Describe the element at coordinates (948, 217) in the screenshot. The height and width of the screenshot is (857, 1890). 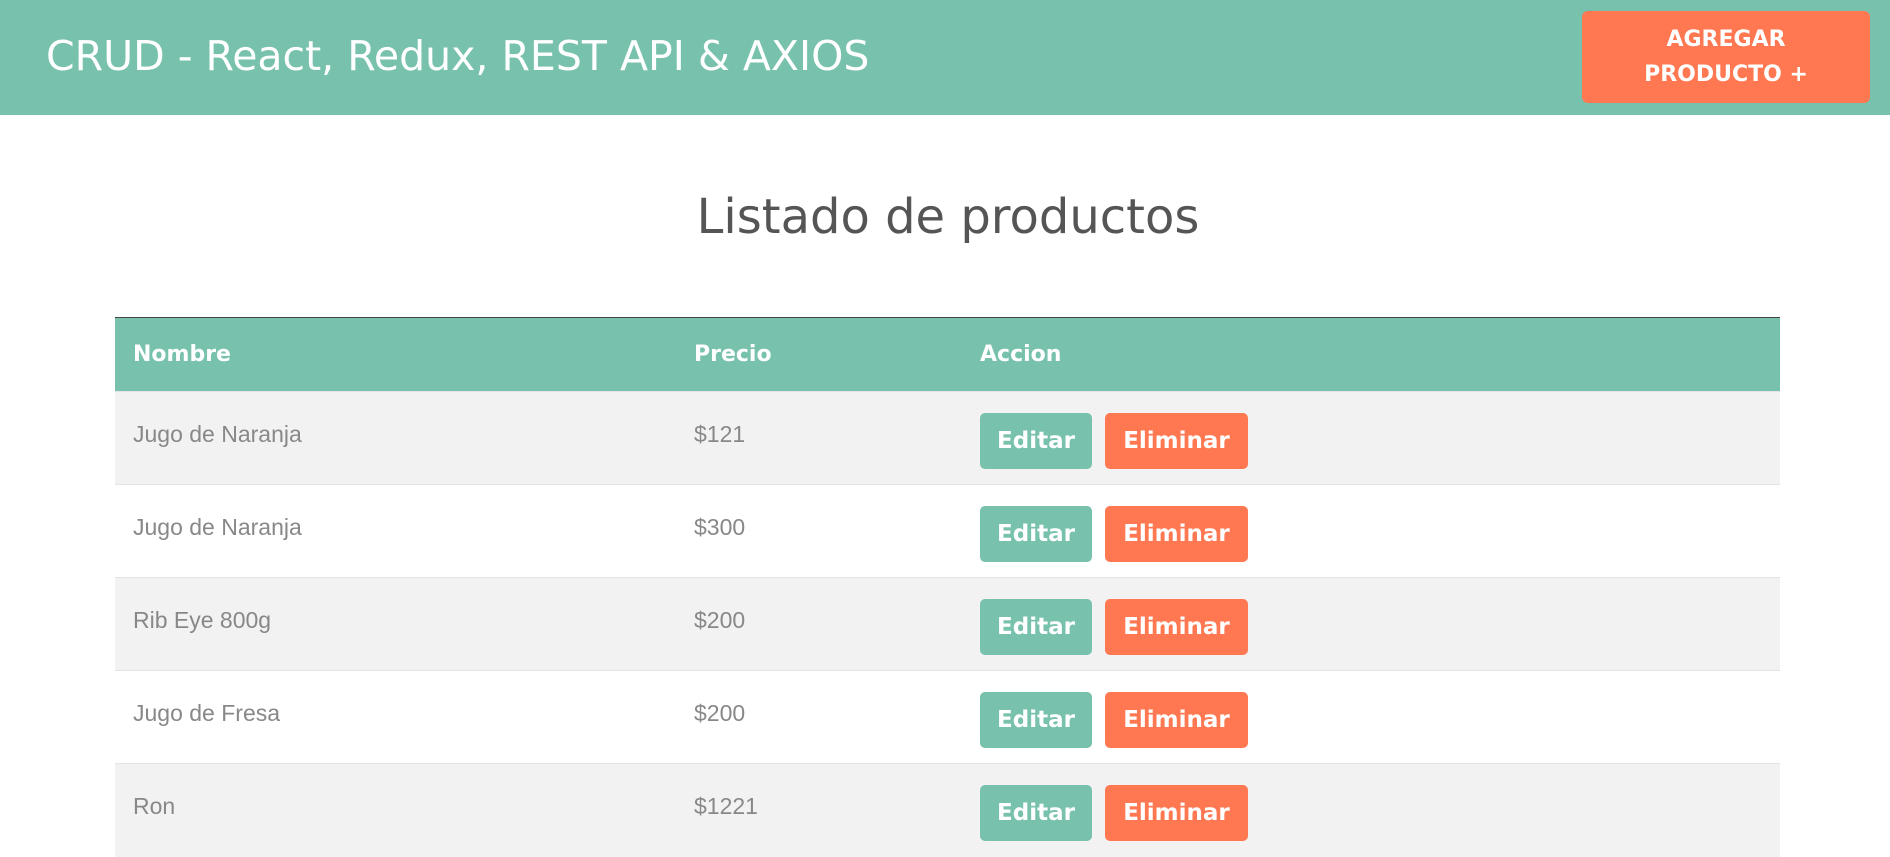
I see `page-title: Listado de productos` at that location.